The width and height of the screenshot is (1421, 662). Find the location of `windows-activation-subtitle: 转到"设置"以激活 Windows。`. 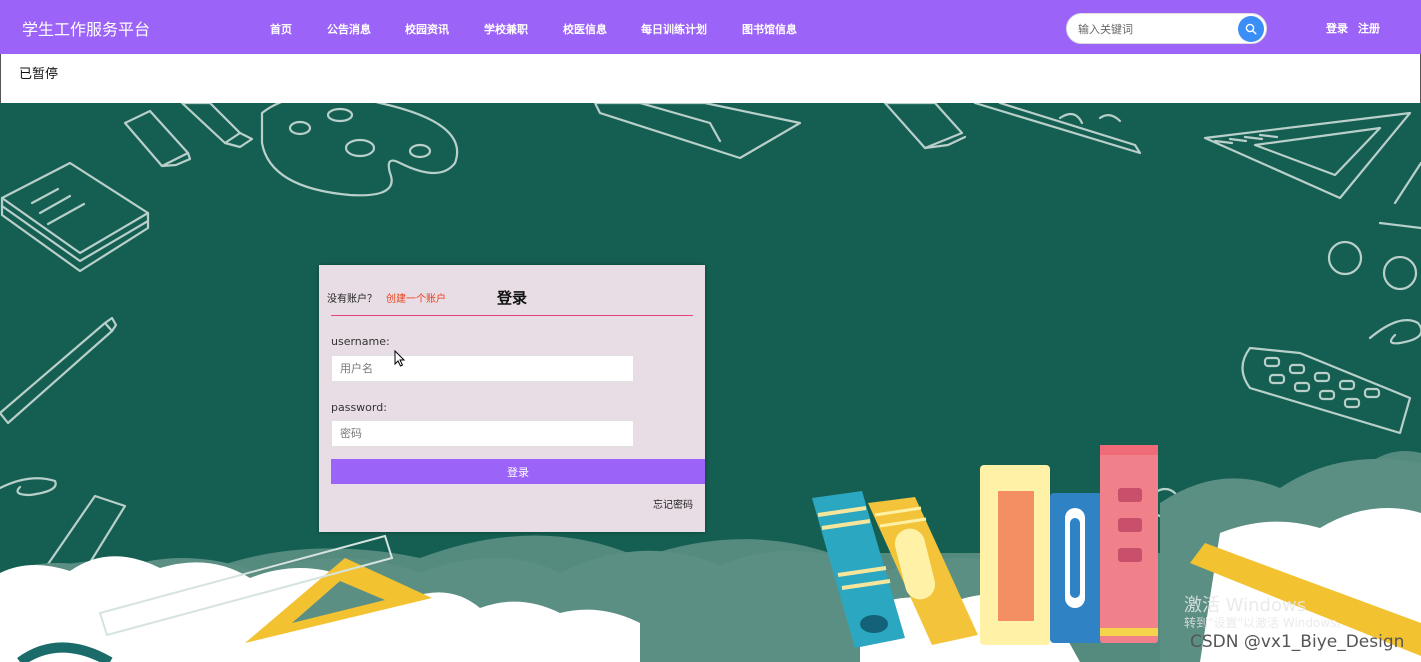

windows-activation-subtitle: 转到"设置"以激活 Windows。 is located at coordinates (1266, 623).